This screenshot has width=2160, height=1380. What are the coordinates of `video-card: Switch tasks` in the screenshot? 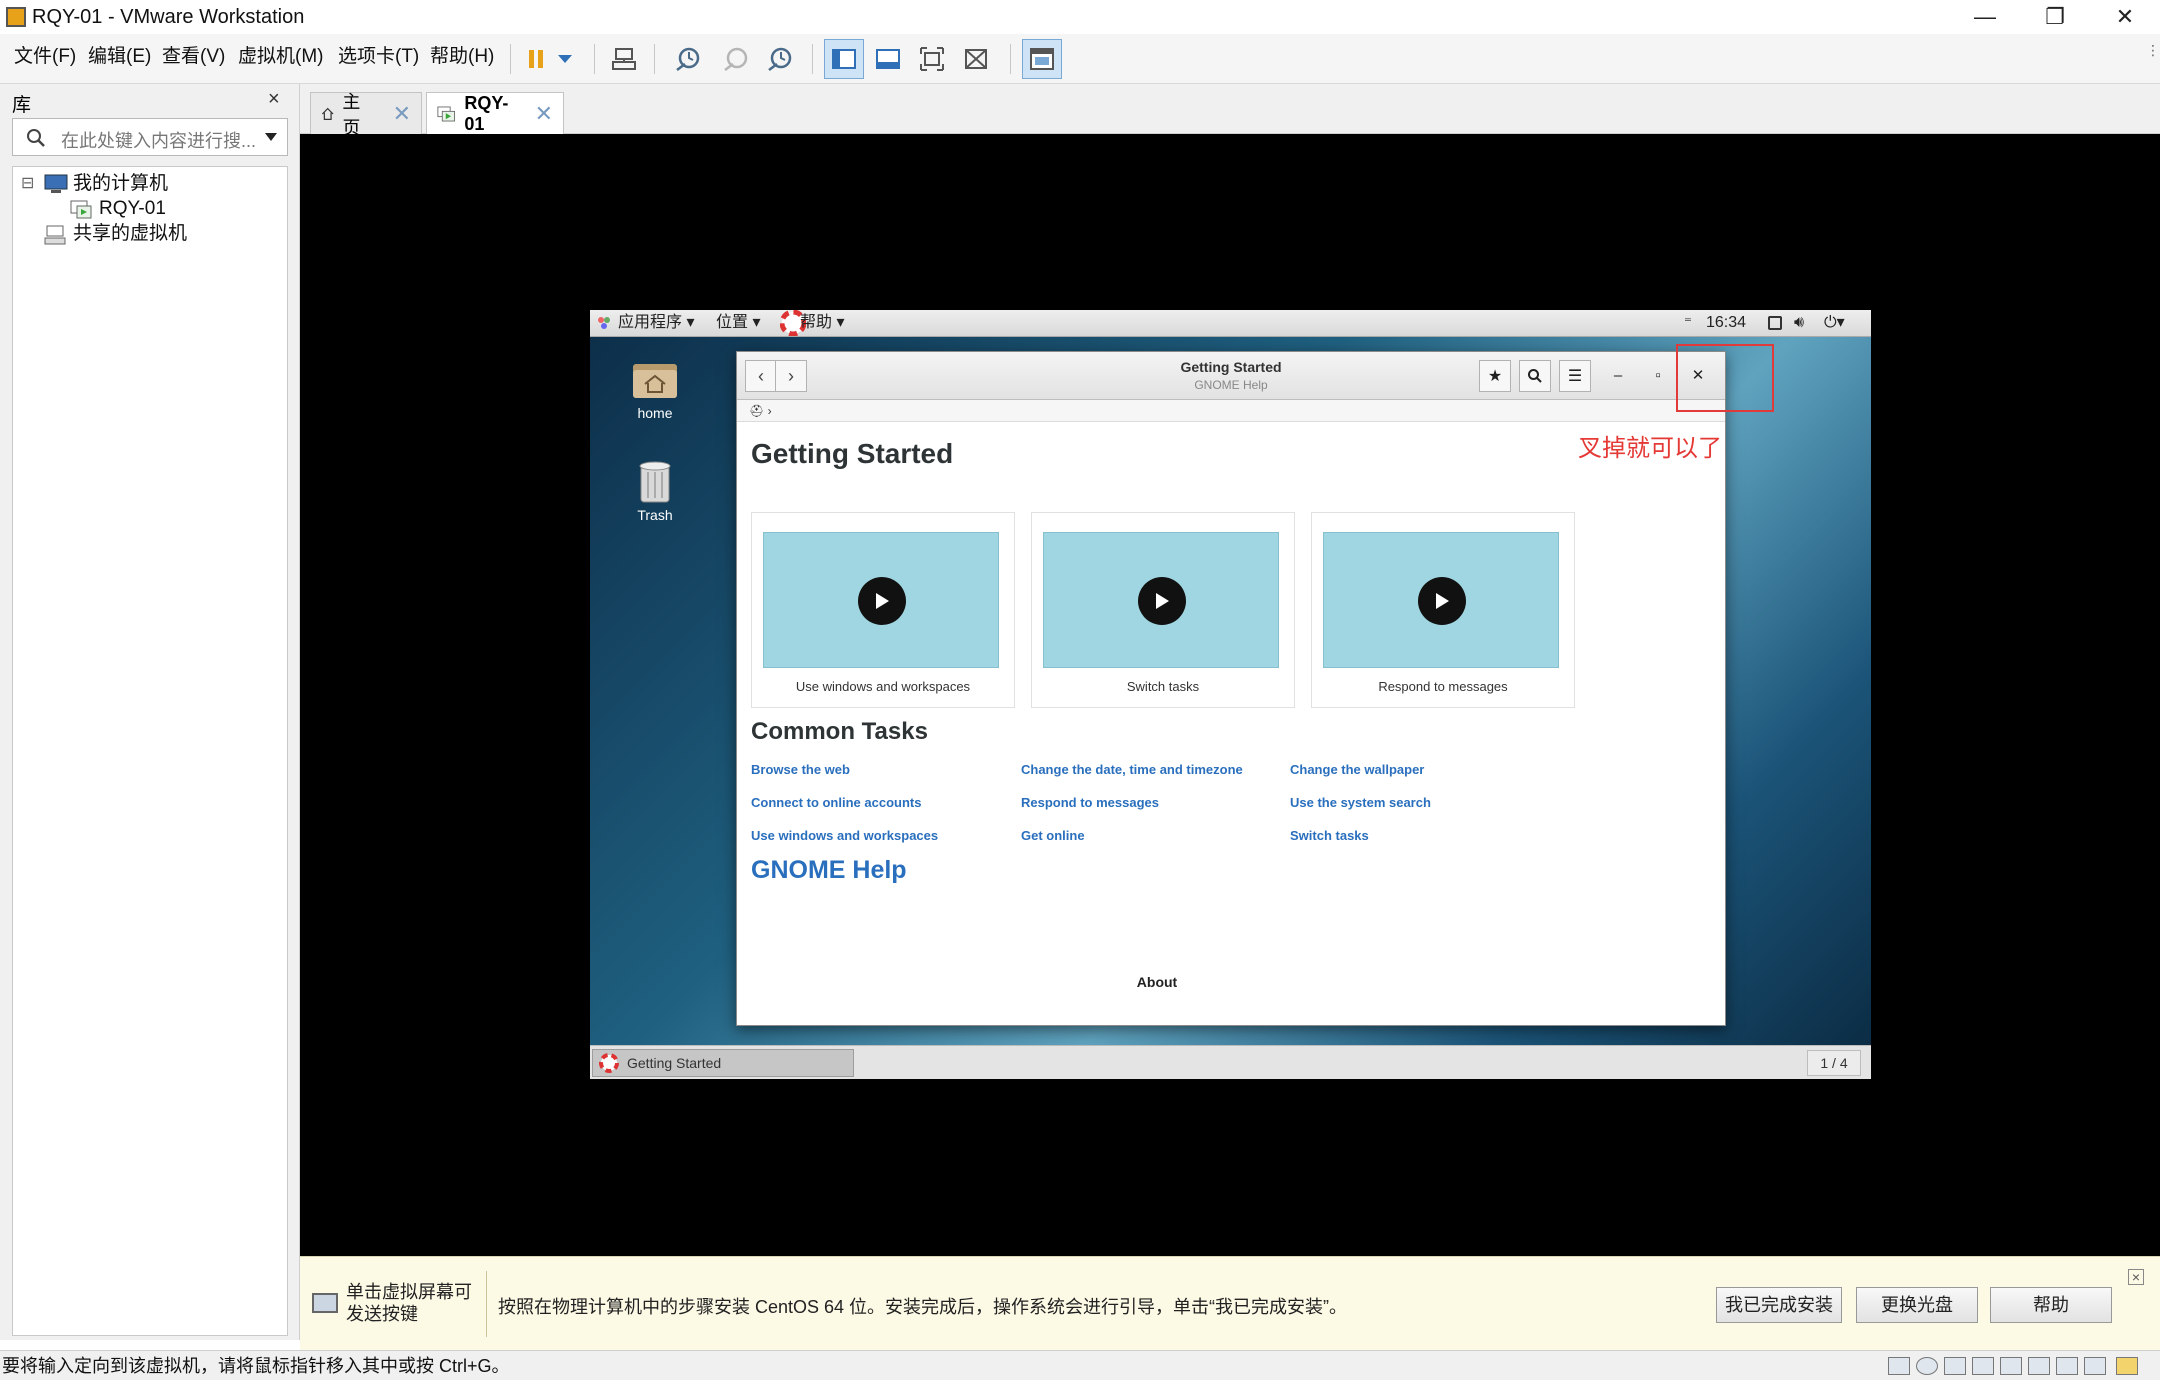 It's located at (1163, 610).